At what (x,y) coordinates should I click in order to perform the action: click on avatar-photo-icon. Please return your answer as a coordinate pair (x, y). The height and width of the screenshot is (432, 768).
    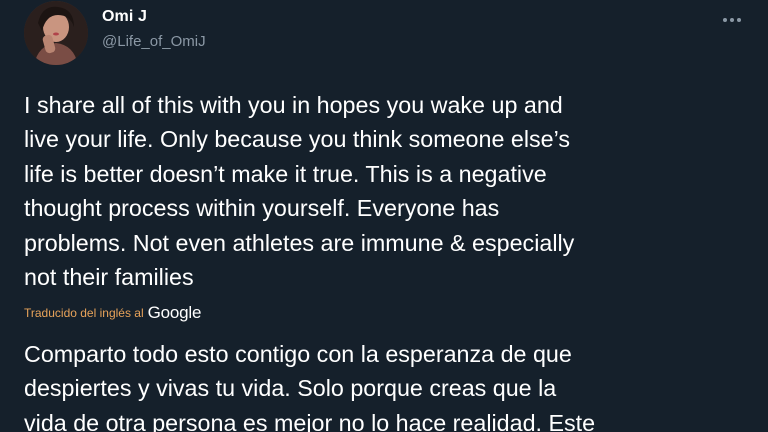
    Looking at the image, I should click on (56, 33).